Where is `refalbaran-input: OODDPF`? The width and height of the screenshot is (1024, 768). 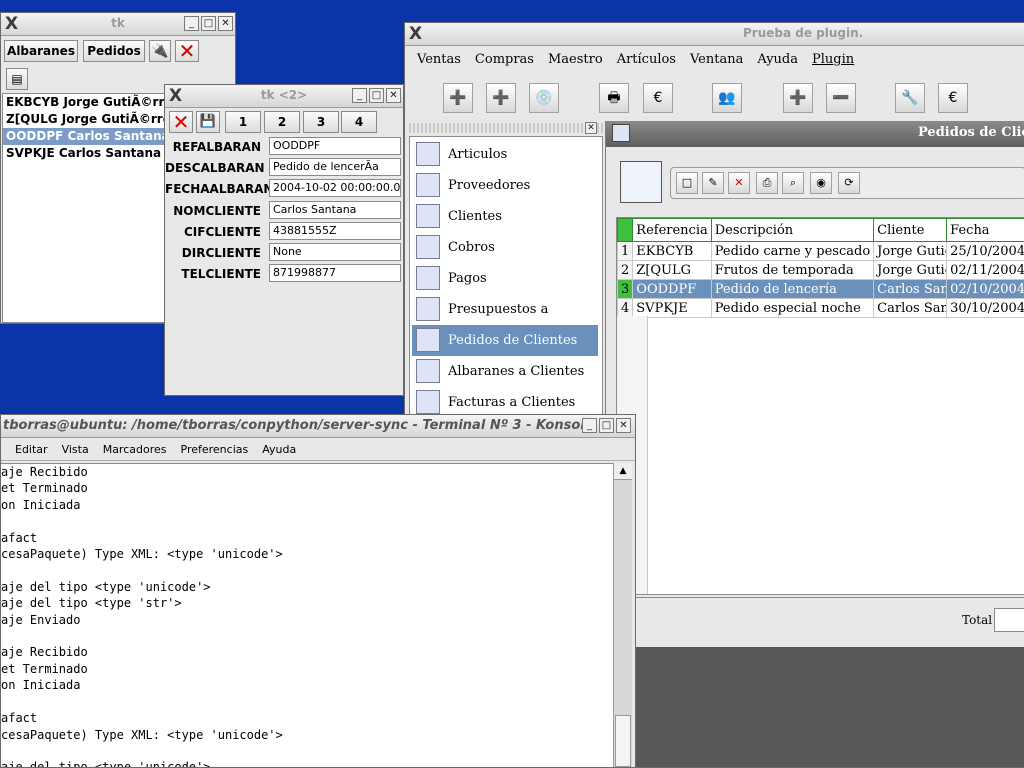
refalbaran-input: OODDPF is located at coordinates (335, 146).